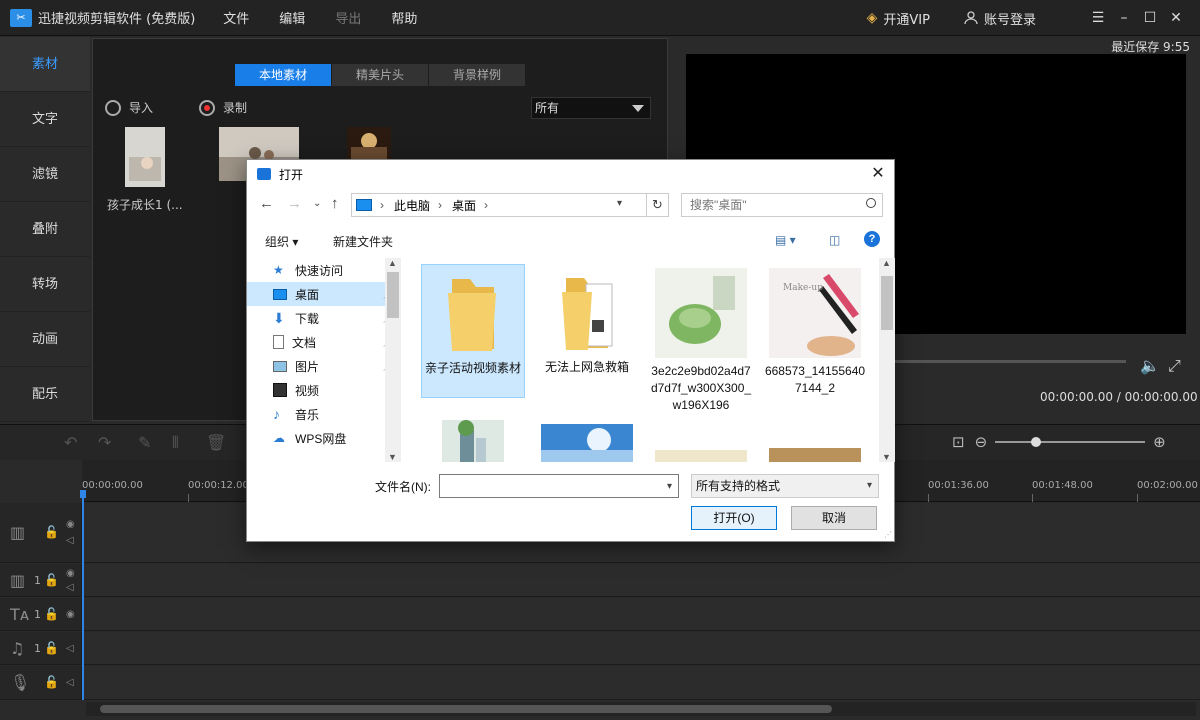 This screenshot has width=1200, height=720. I want to click on up-icon: ↑, so click(335, 203).